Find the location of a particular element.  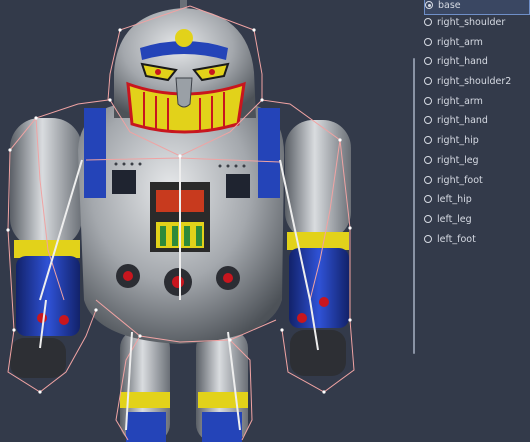

robot-head is located at coordinates (185, 71).